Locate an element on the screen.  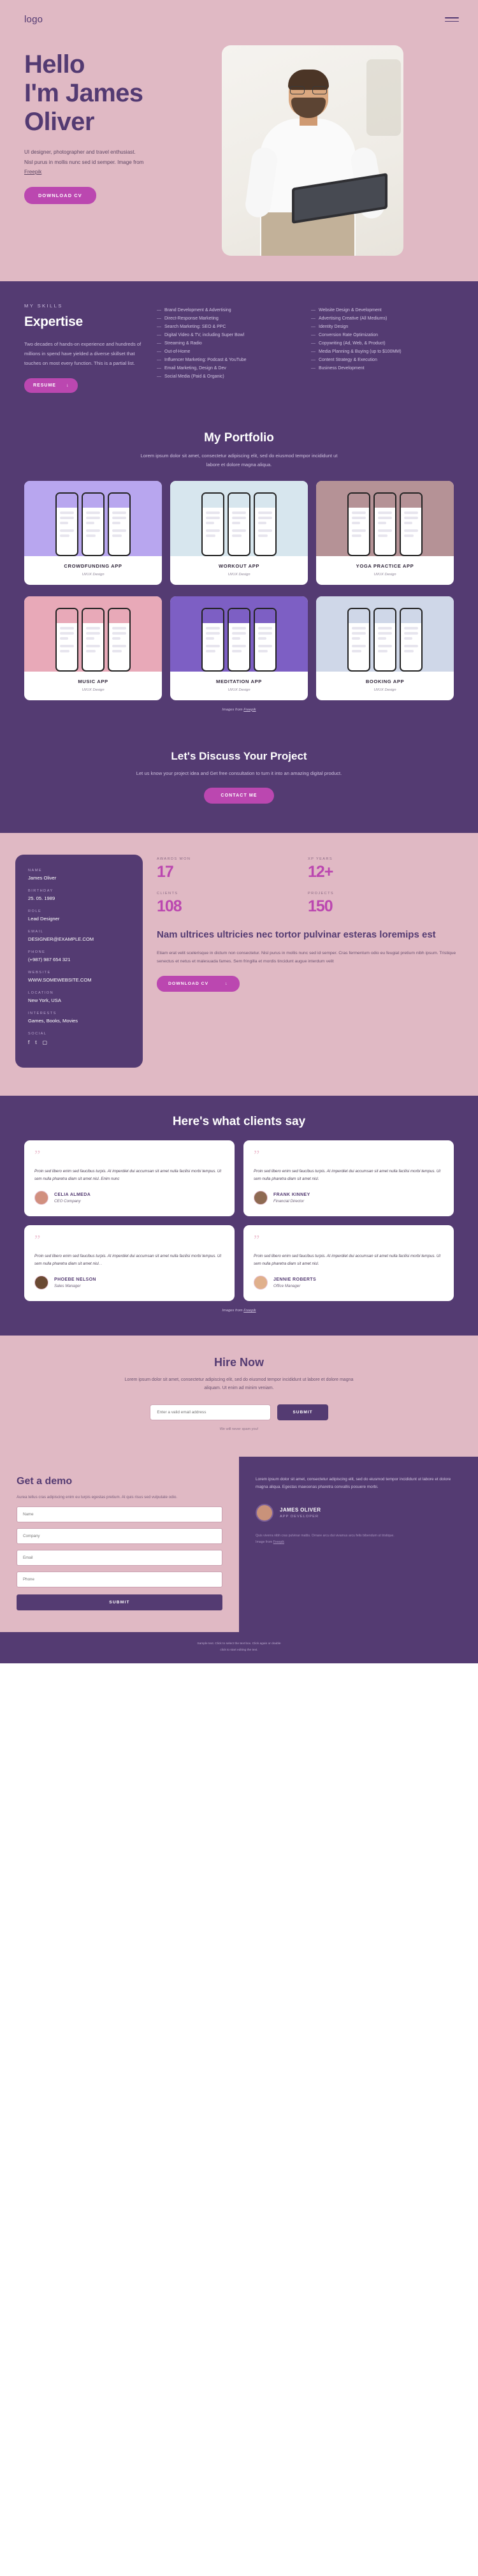
skill-item: — Media Planning & Buying (up to $100MM) is located at coordinates (382, 352).